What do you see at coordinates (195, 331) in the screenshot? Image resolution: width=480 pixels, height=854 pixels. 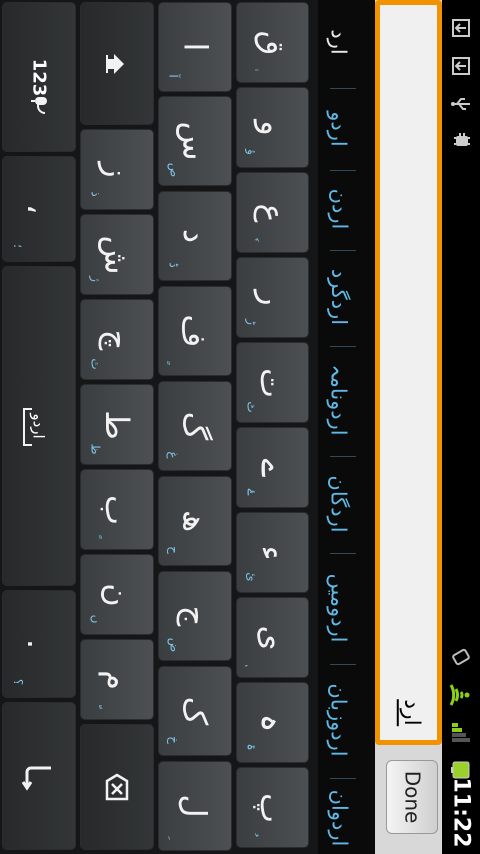 I see `key-feh: فٍ` at bounding box center [195, 331].